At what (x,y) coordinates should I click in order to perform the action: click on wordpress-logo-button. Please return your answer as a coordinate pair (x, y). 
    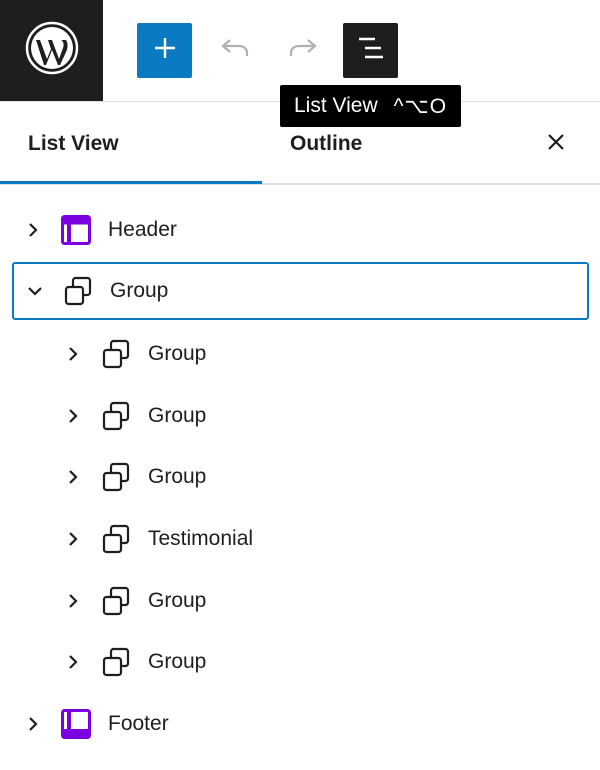
    Looking at the image, I should click on (51, 50).